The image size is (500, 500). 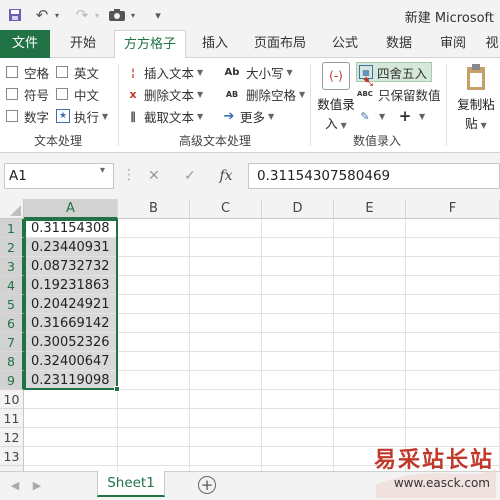 I want to click on cell-d7, so click(x=298, y=342).